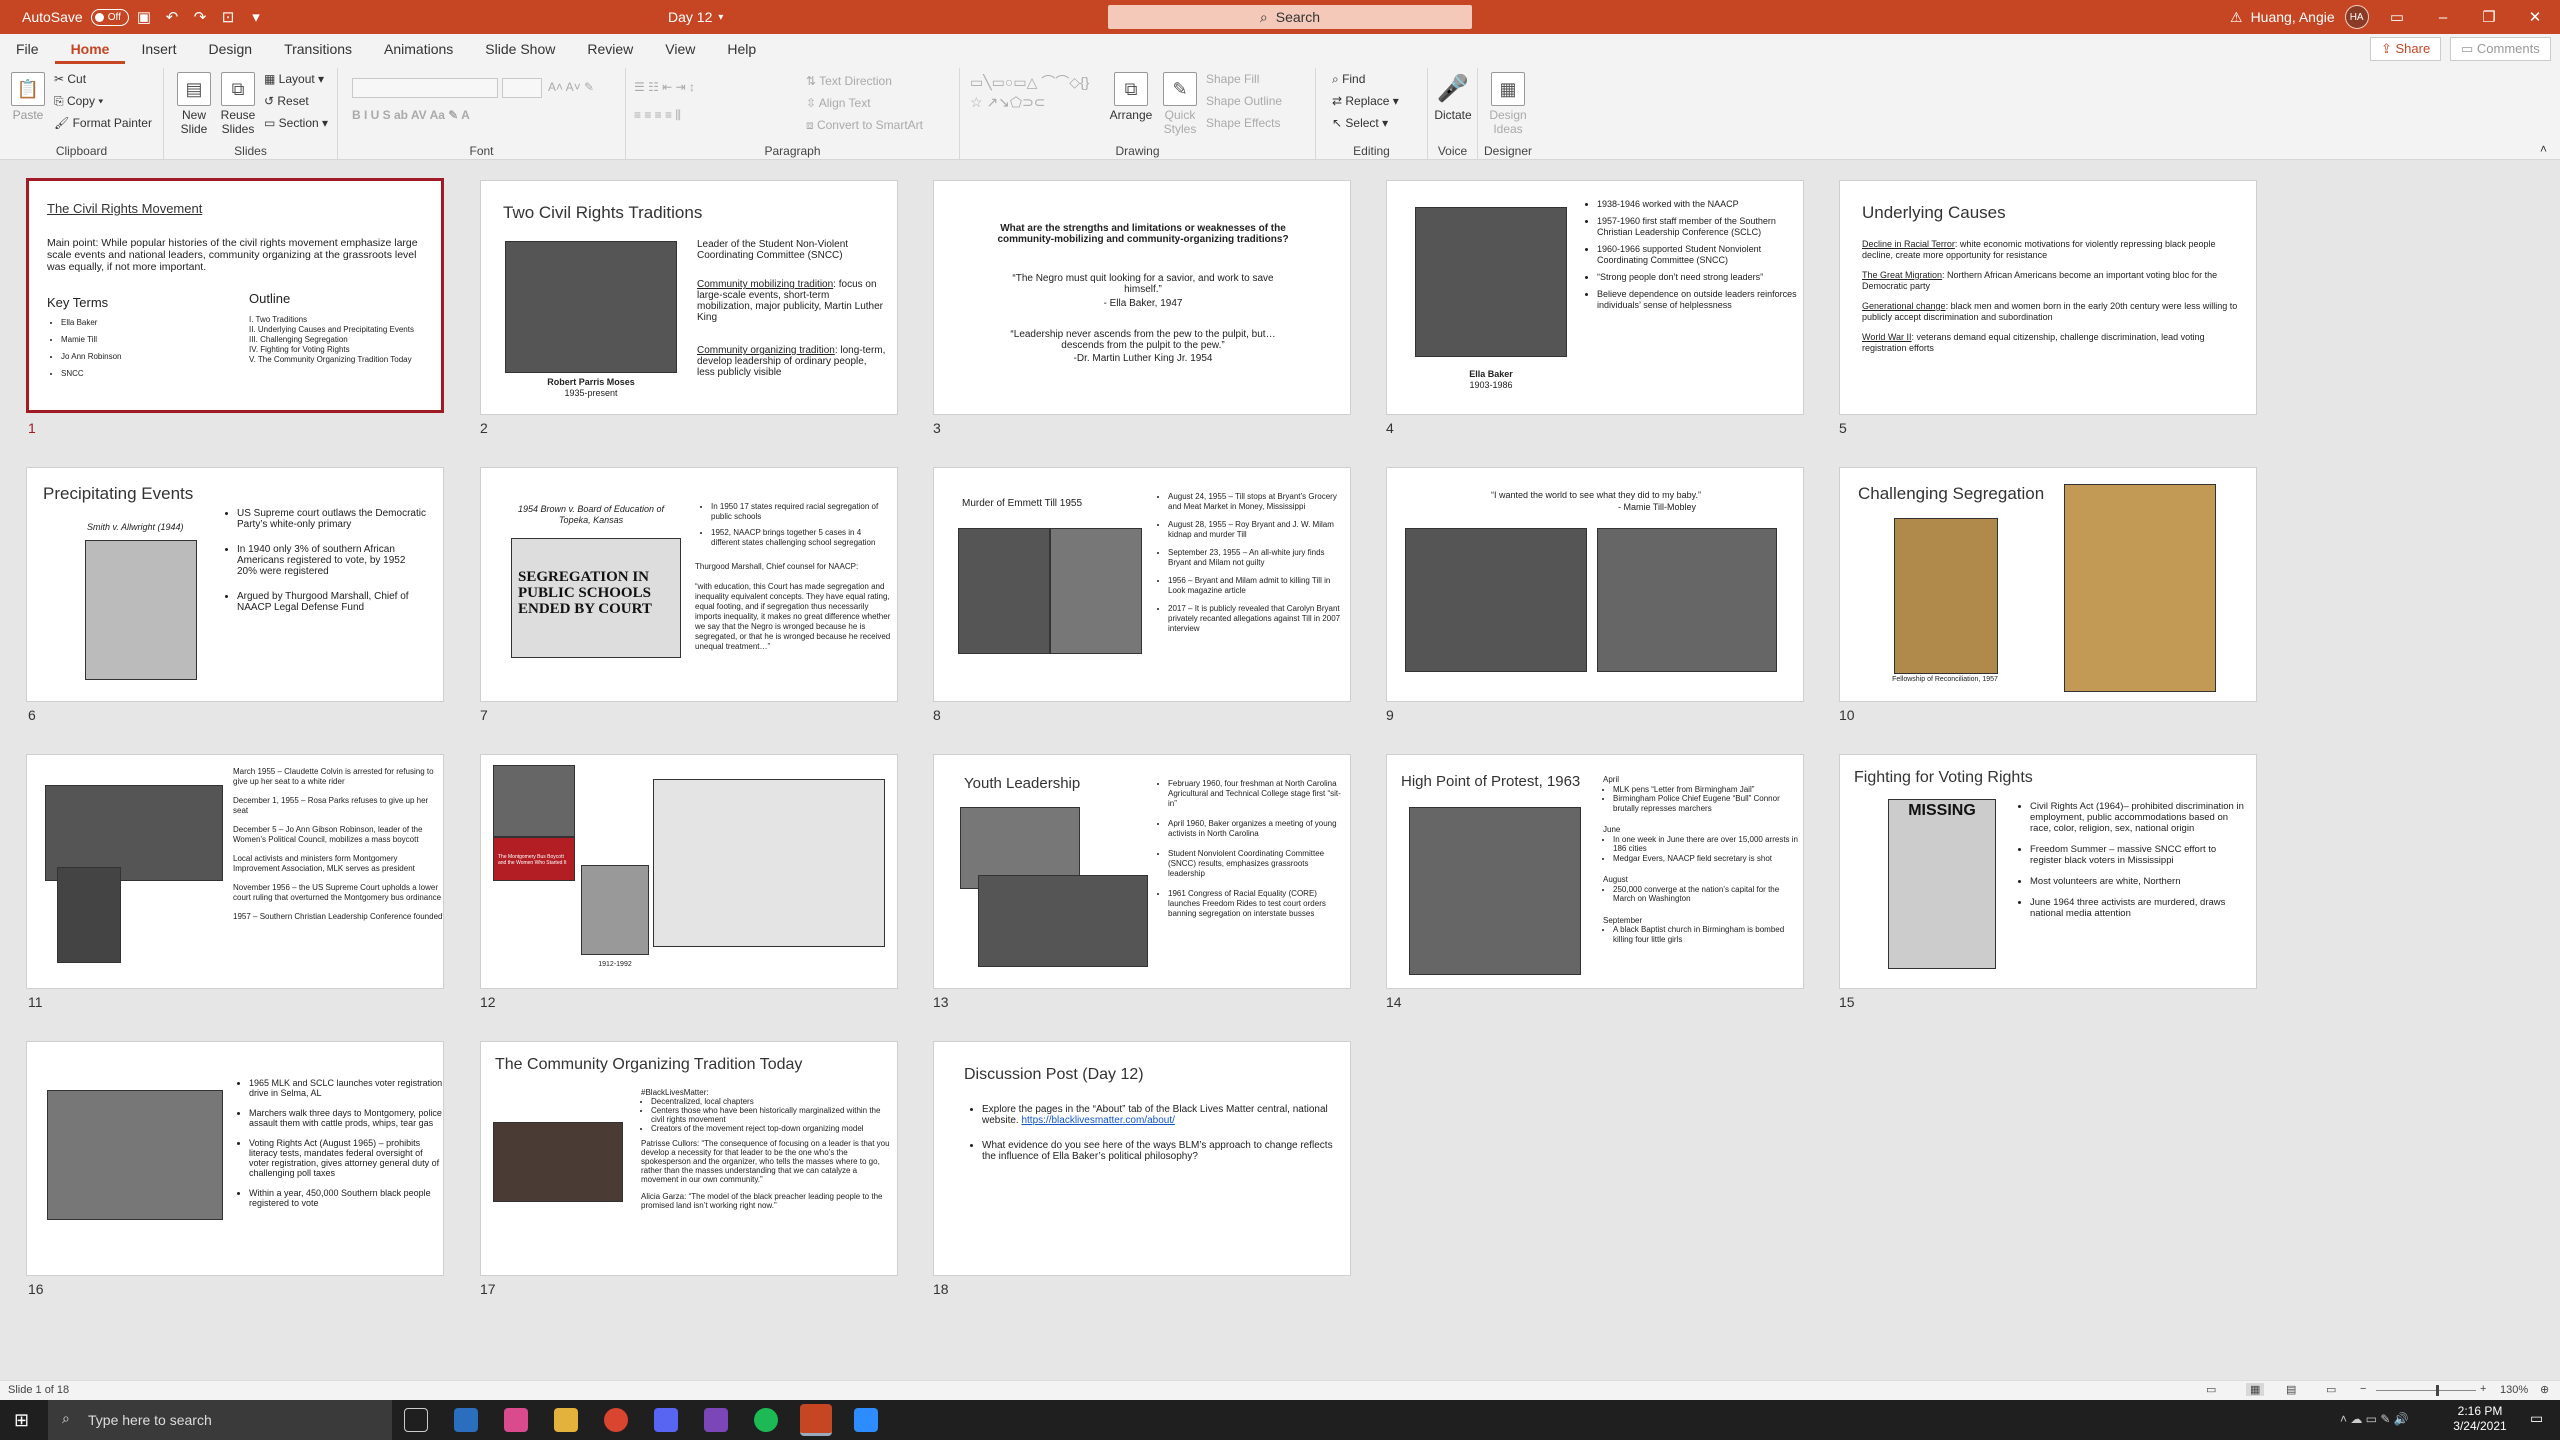 The width and height of the screenshot is (2560, 1440). Describe the element at coordinates (78, 101) in the screenshot. I see `copy-button: ⎘ Copy ▾` at that location.